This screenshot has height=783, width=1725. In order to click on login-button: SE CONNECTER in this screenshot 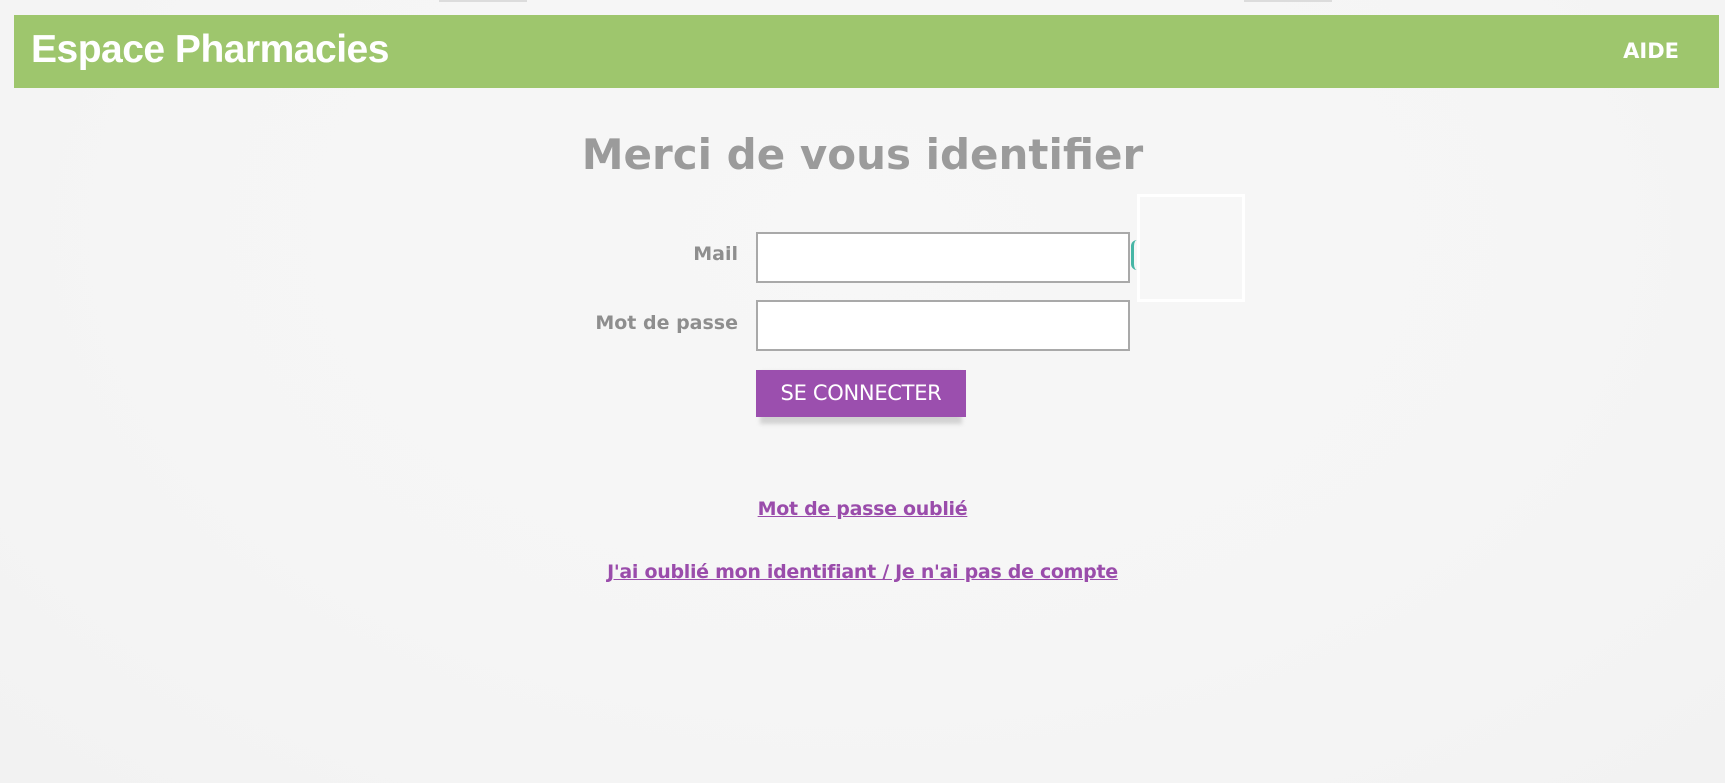, I will do `click(861, 393)`.